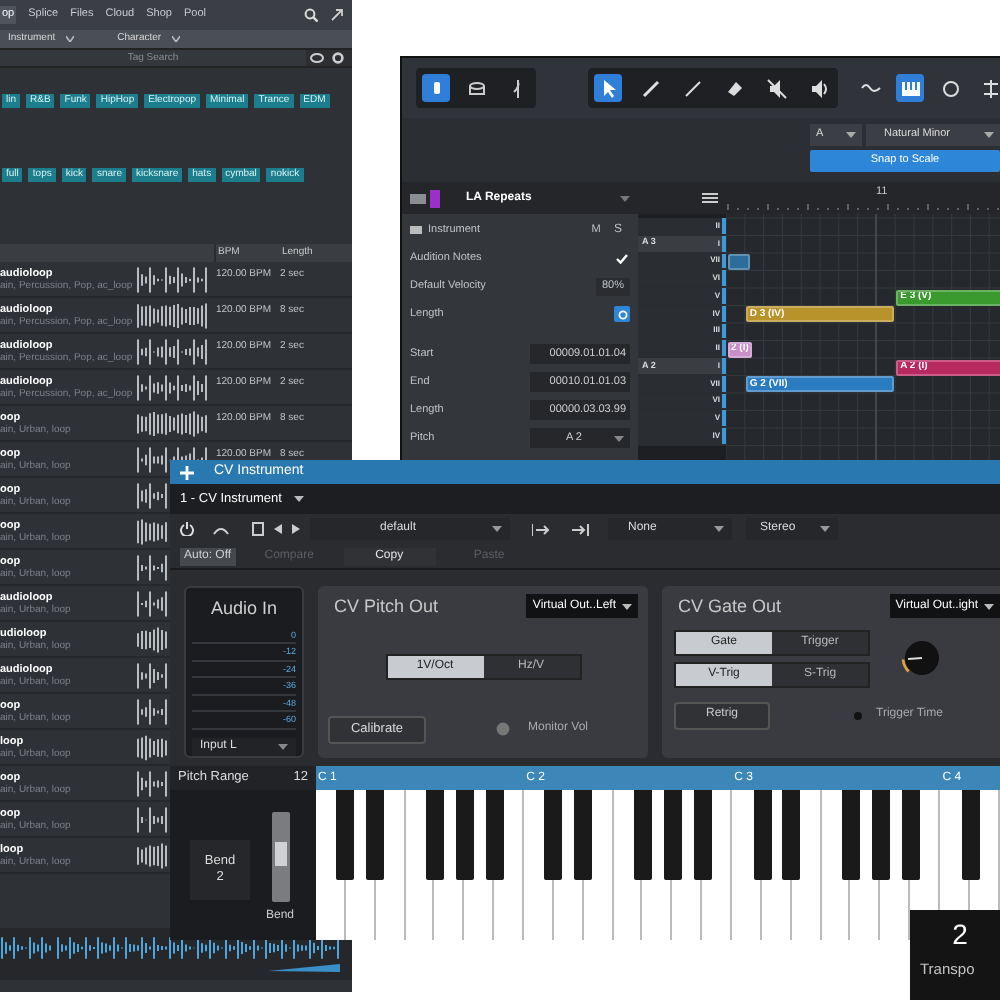  Describe the element at coordinates (738, 262) in the screenshot. I see `midi-note` at that location.